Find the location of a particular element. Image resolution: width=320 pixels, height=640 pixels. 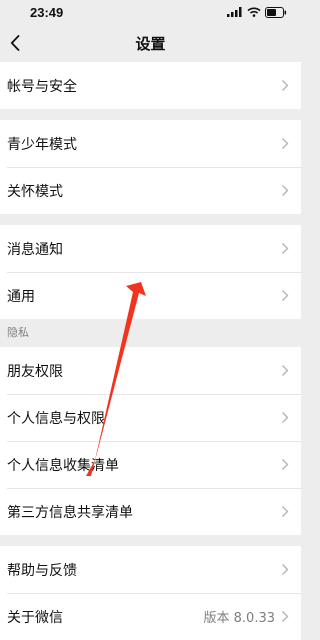

signal-icon is located at coordinates (234, 12).